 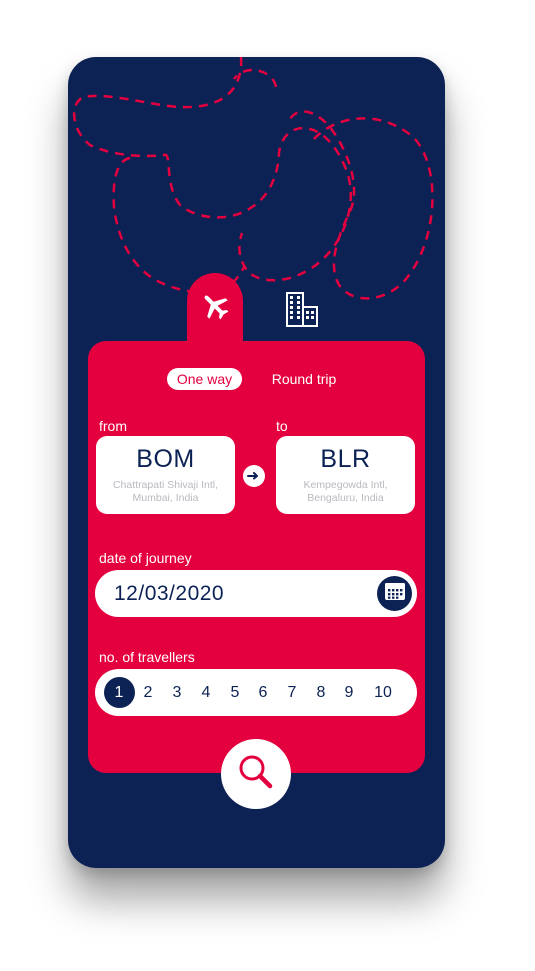 What do you see at coordinates (204, 379) in the screenshot?
I see `one-way-toggle: One way` at bounding box center [204, 379].